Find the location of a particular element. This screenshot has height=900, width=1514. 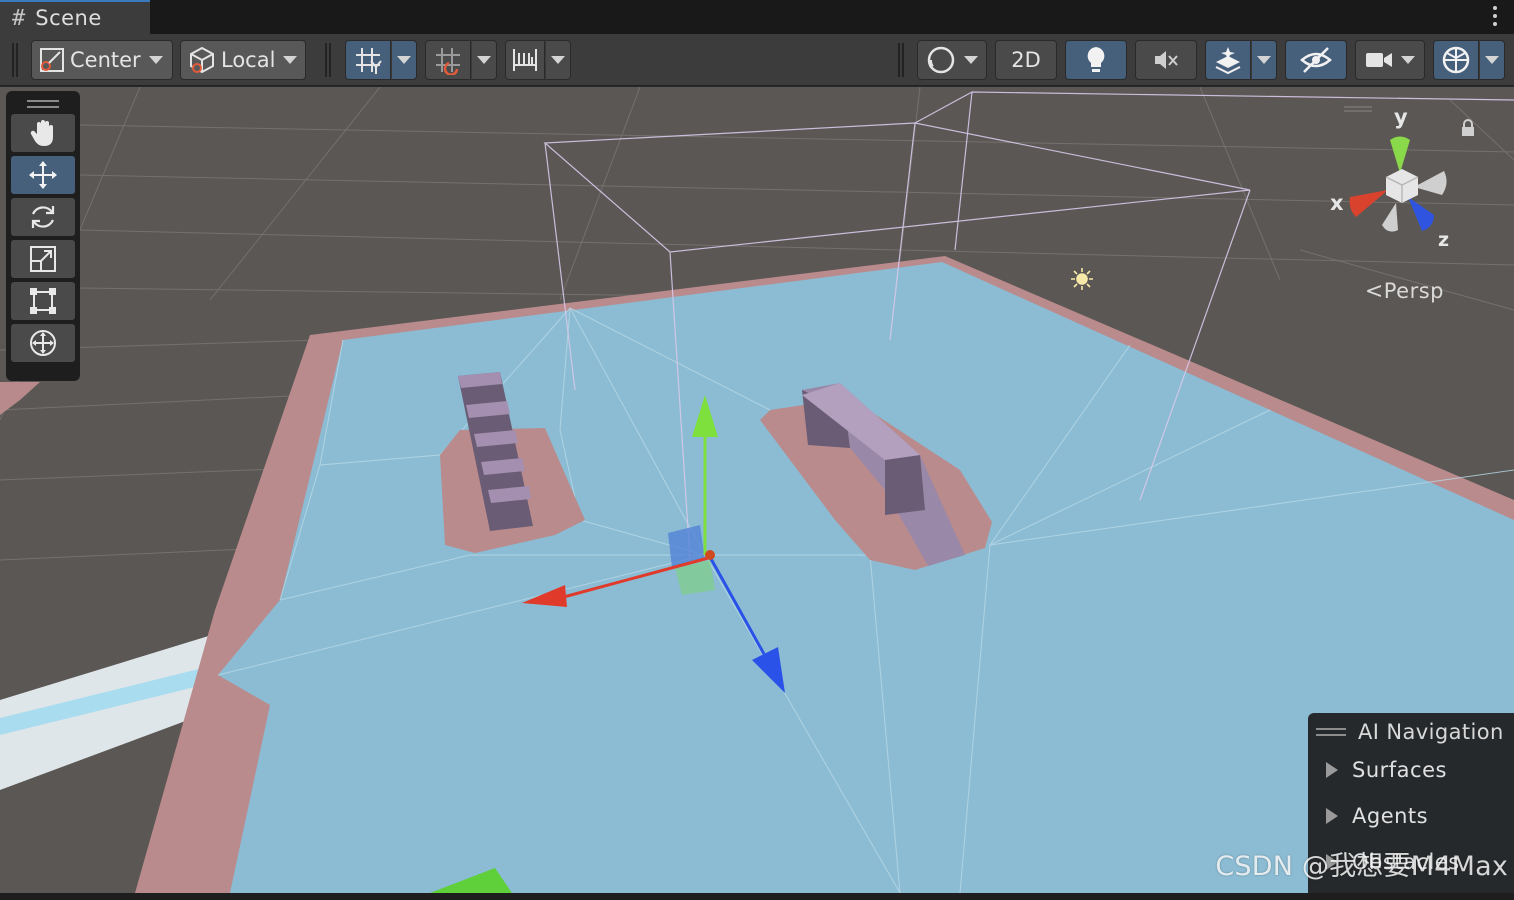

increment-snap-dropdown is located at coordinates (484, 60).